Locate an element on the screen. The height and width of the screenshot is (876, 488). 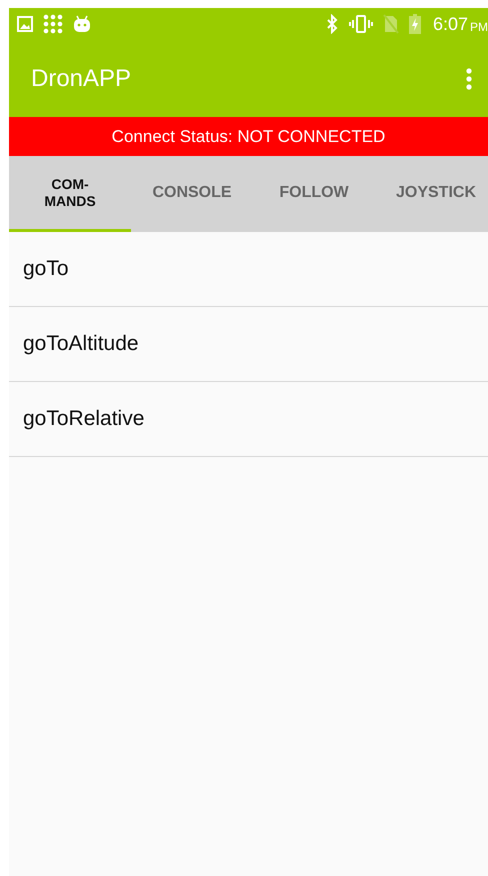
clock-meridiem: PM is located at coordinates (479, 27).